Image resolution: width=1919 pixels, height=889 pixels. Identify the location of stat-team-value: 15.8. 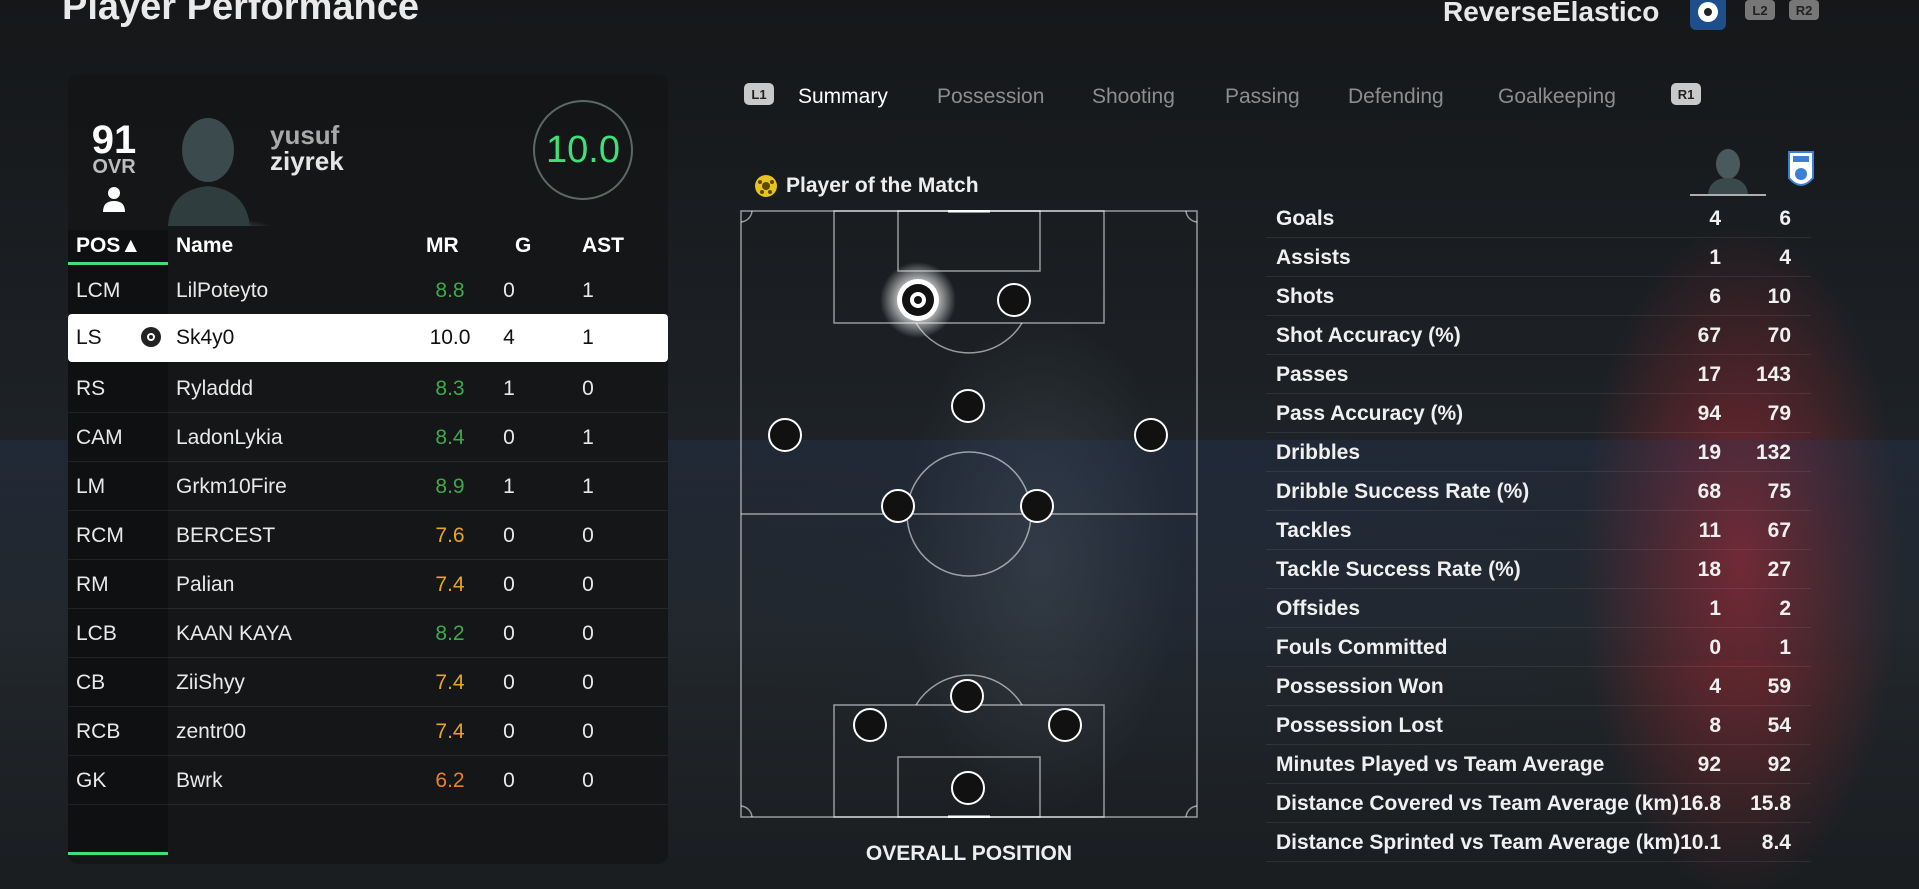
(1770, 803).